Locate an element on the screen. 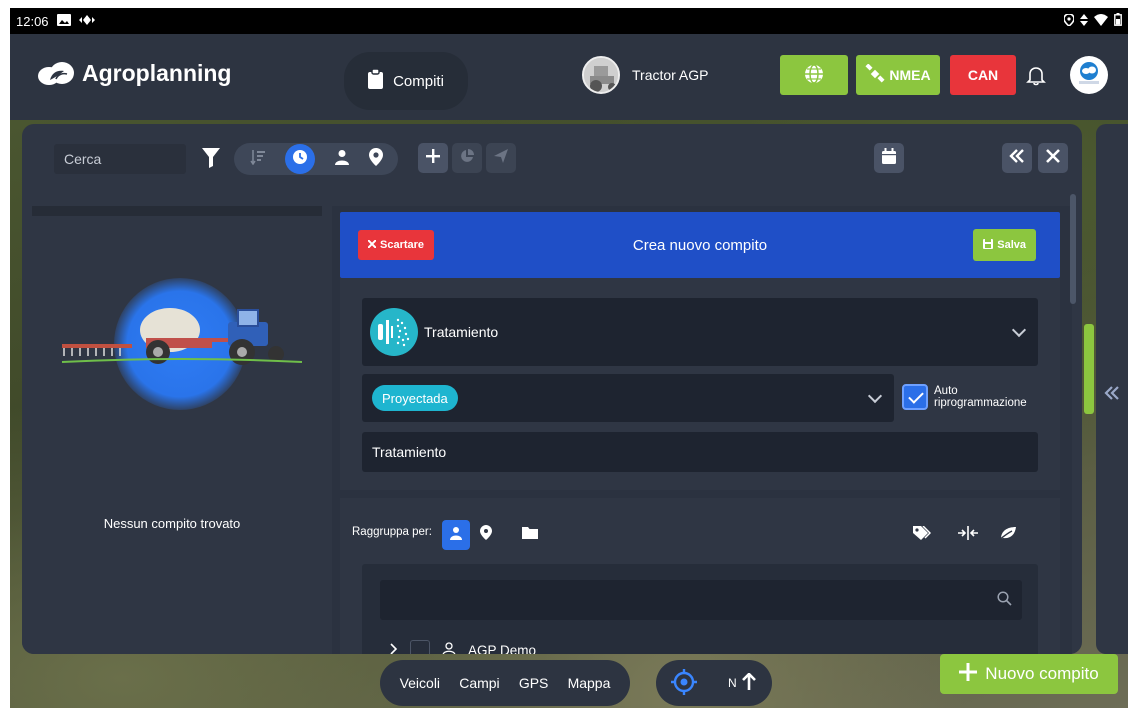 The height and width of the screenshot is (708, 1134). group-by-person-button is located at coordinates (456, 535).